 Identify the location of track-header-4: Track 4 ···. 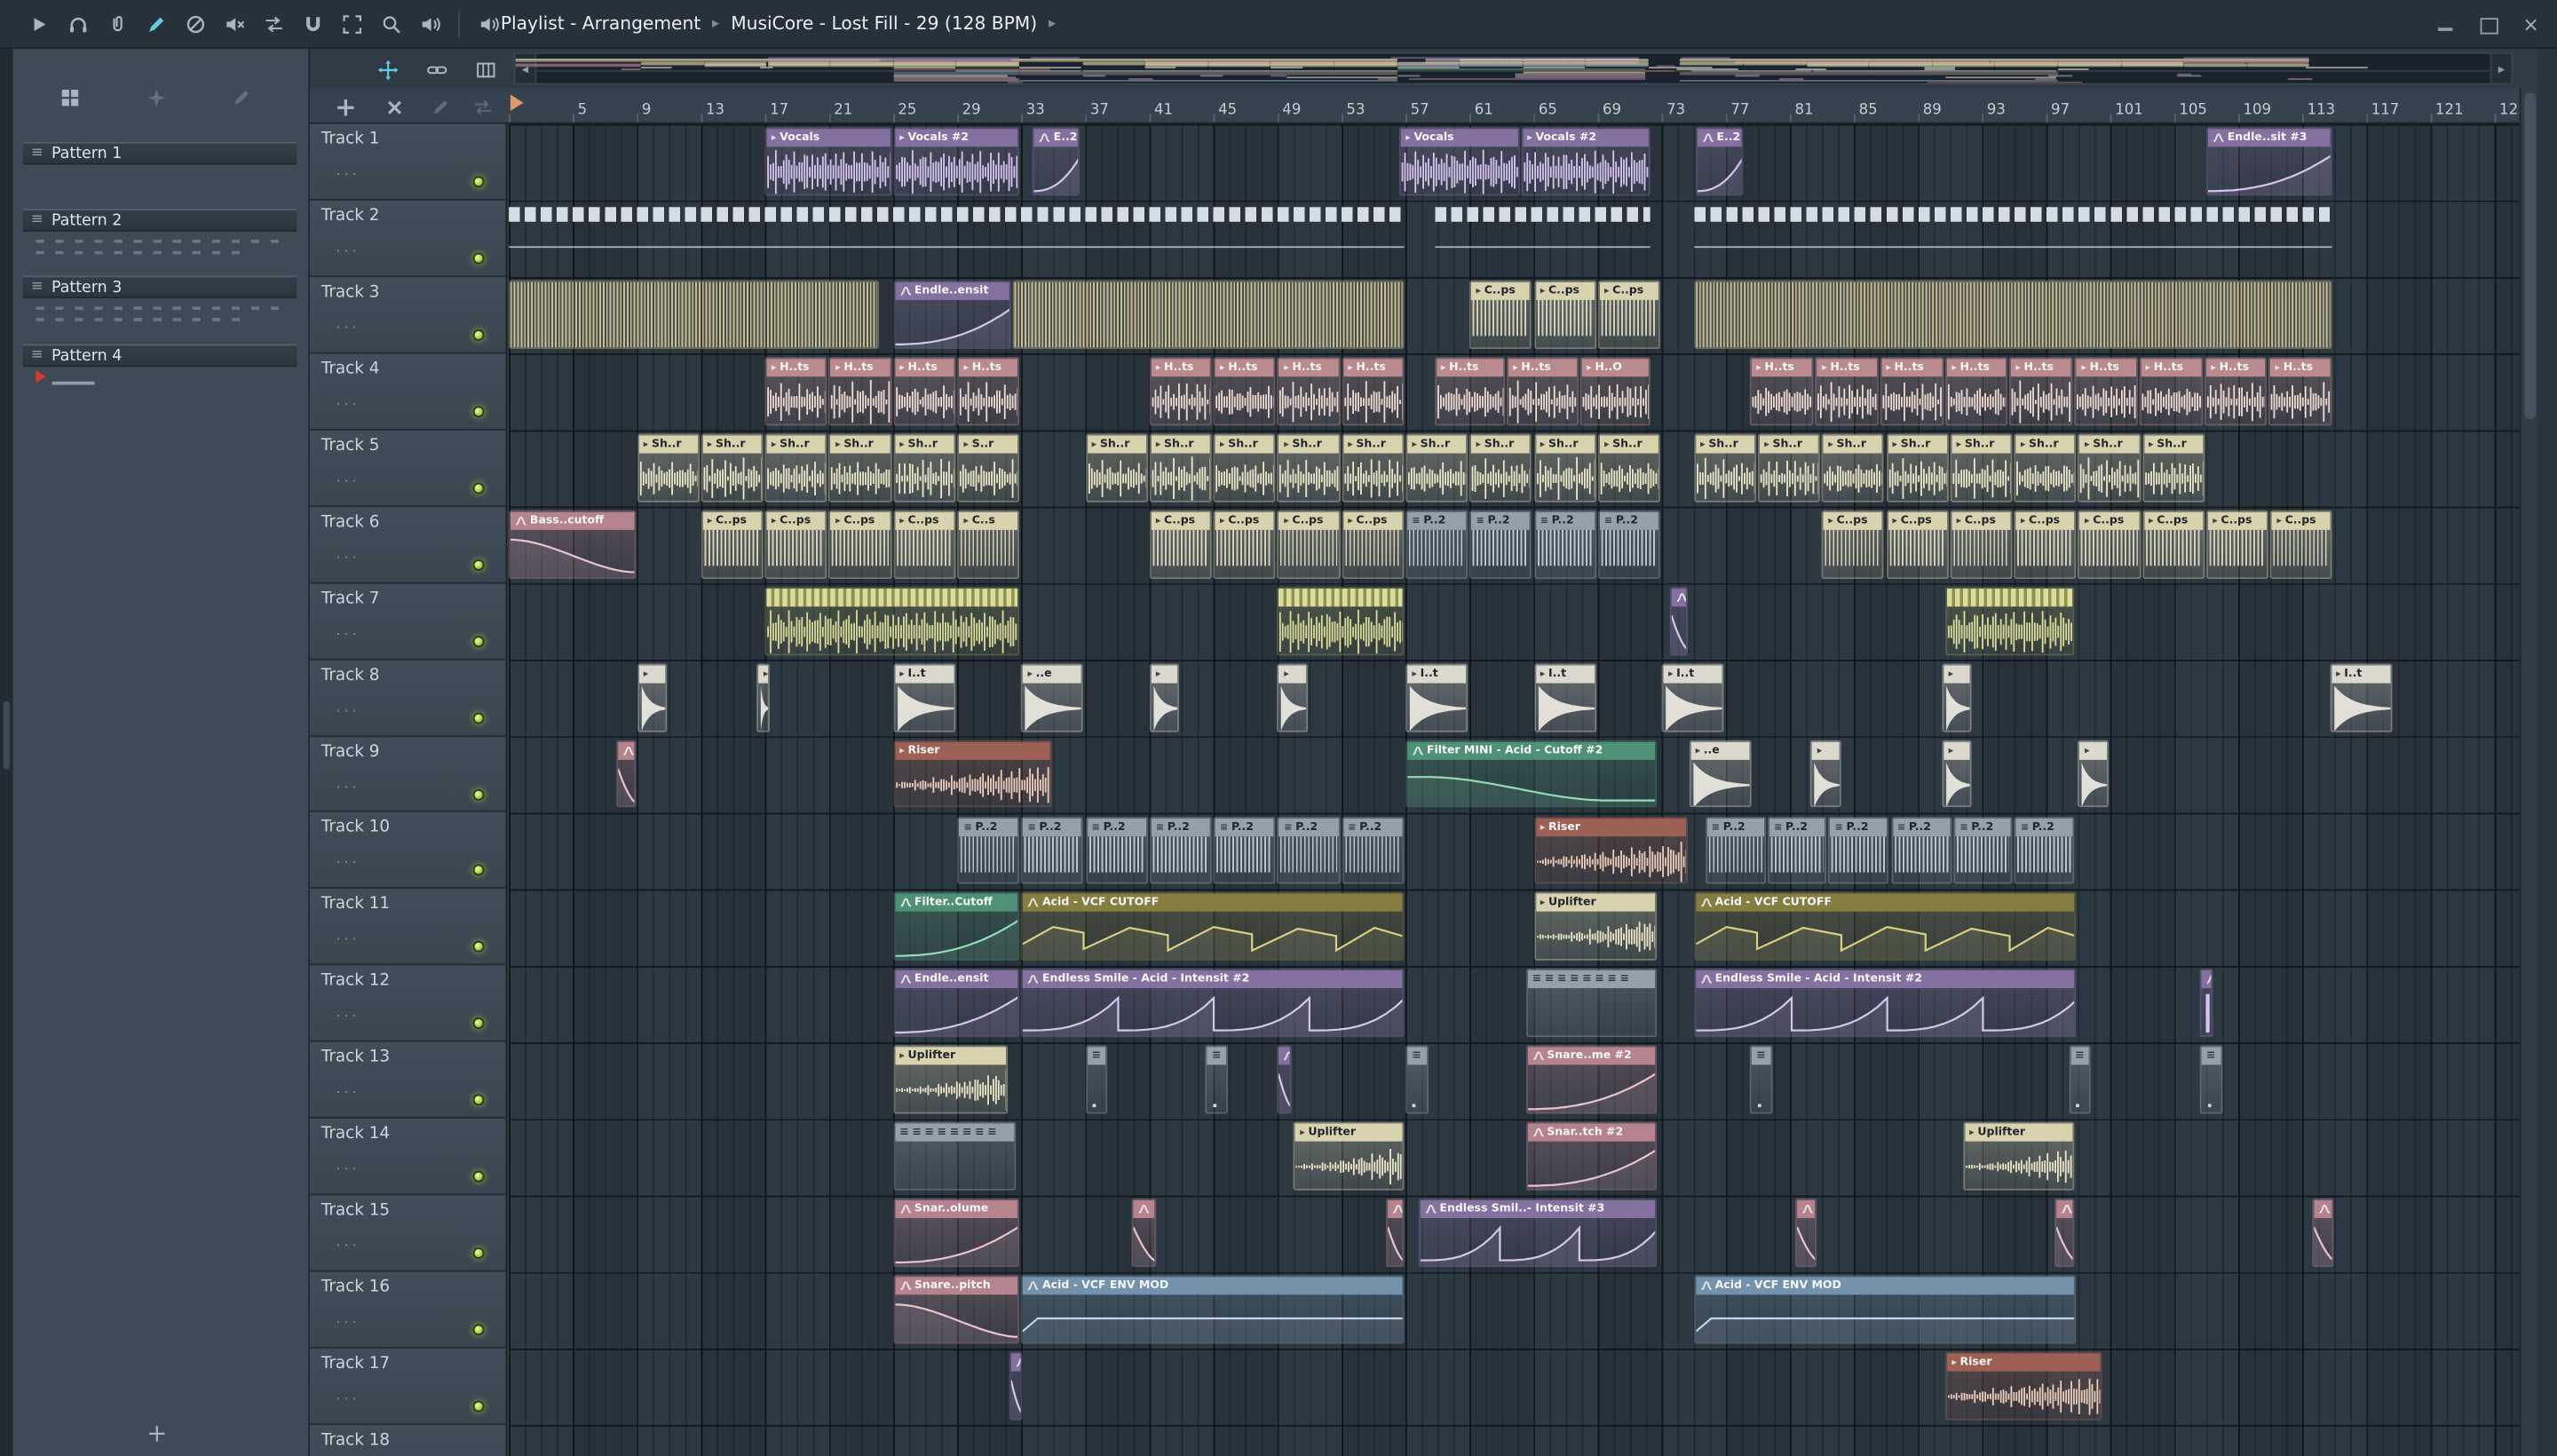
(407, 392).